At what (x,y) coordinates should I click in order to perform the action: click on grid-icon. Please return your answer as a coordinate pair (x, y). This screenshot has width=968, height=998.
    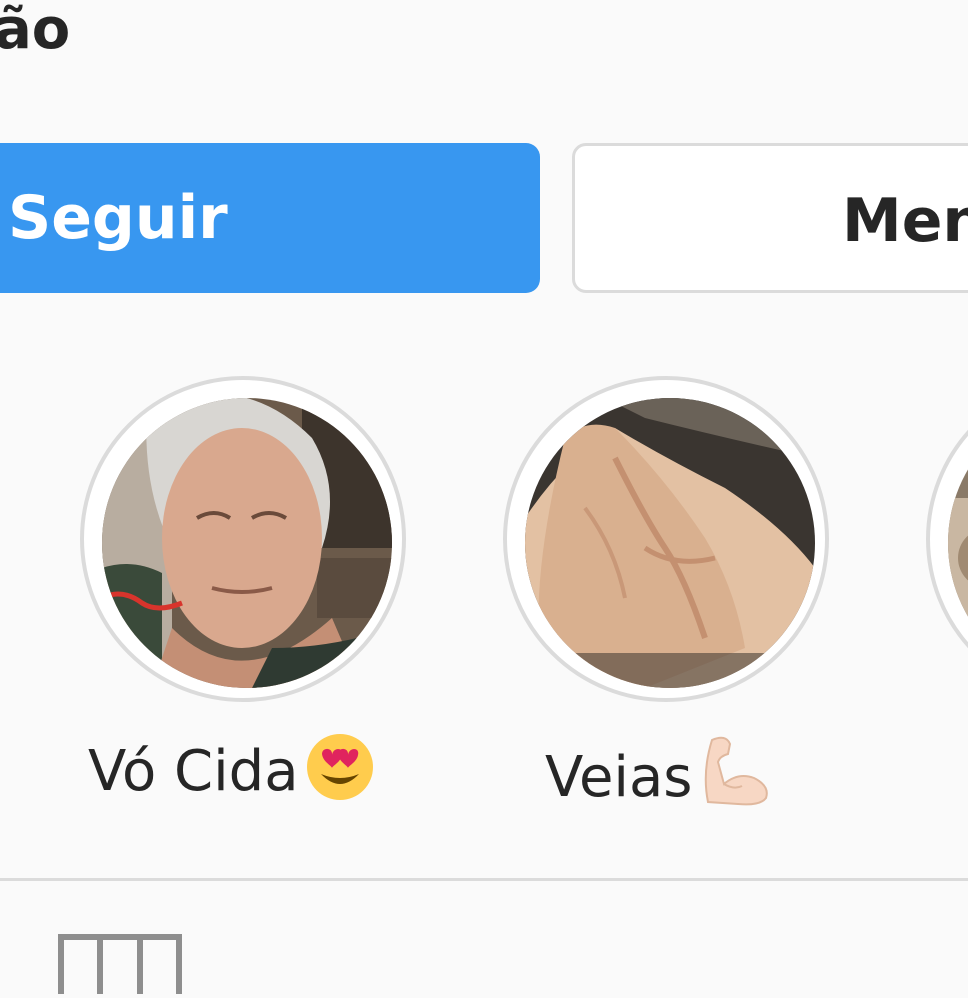
    Looking at the image, I should click on (120, 966).